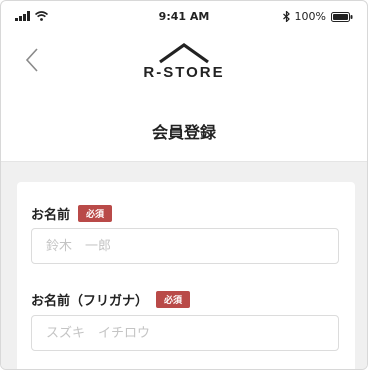 The image size is (368, 370). Describe the element at coordinates (342, 16) in the screenshot. I see `battery-icon` at that location.